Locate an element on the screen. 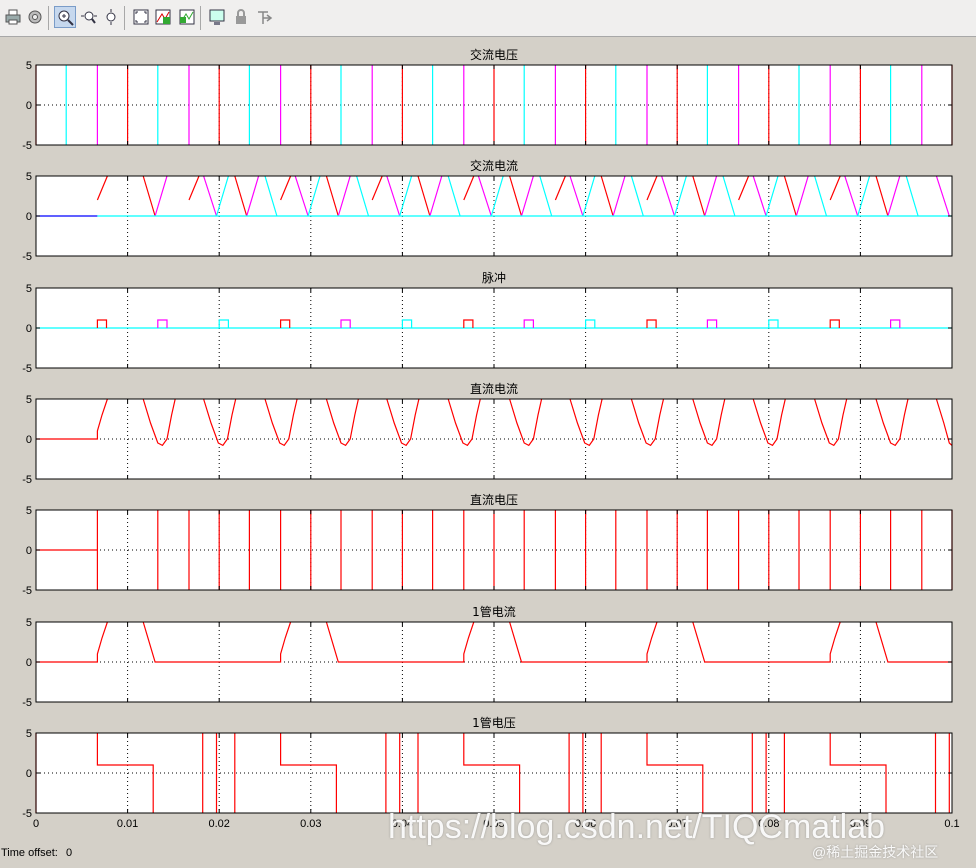  x-tick-label: 0.02 is located at coordinates (218, 824).